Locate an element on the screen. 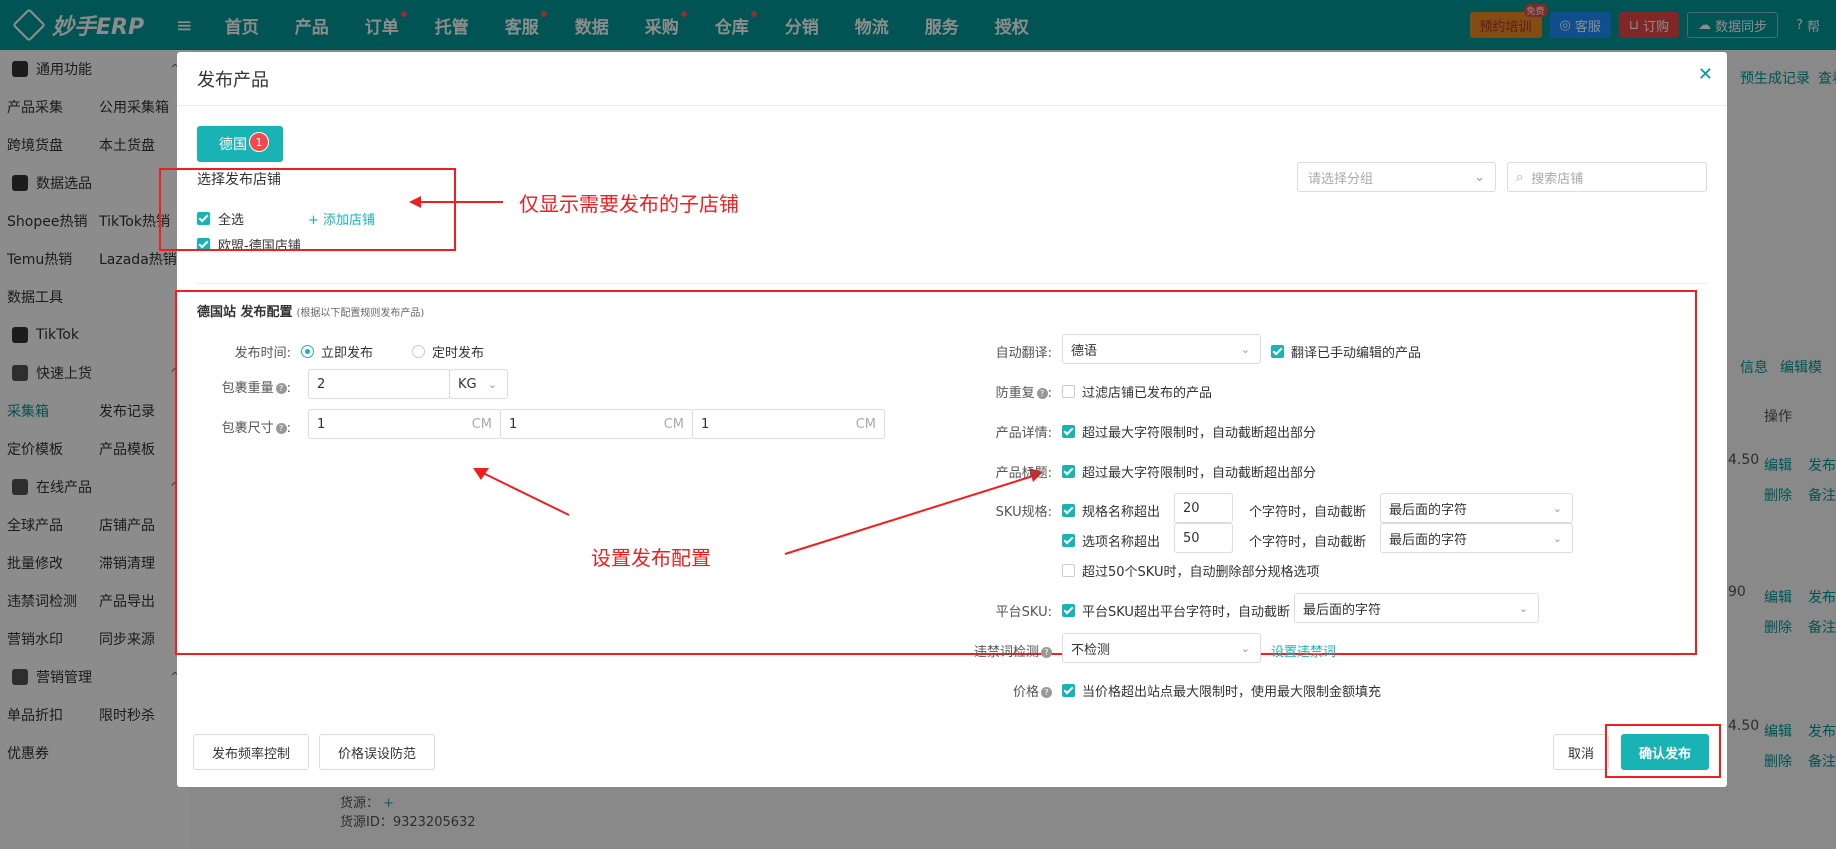 Image resolution: width=1836 pixels, height=849 pixels. platform-sku-truncate-select: 最后面的字符 ⌄ is located at coordinates (1416, 608).